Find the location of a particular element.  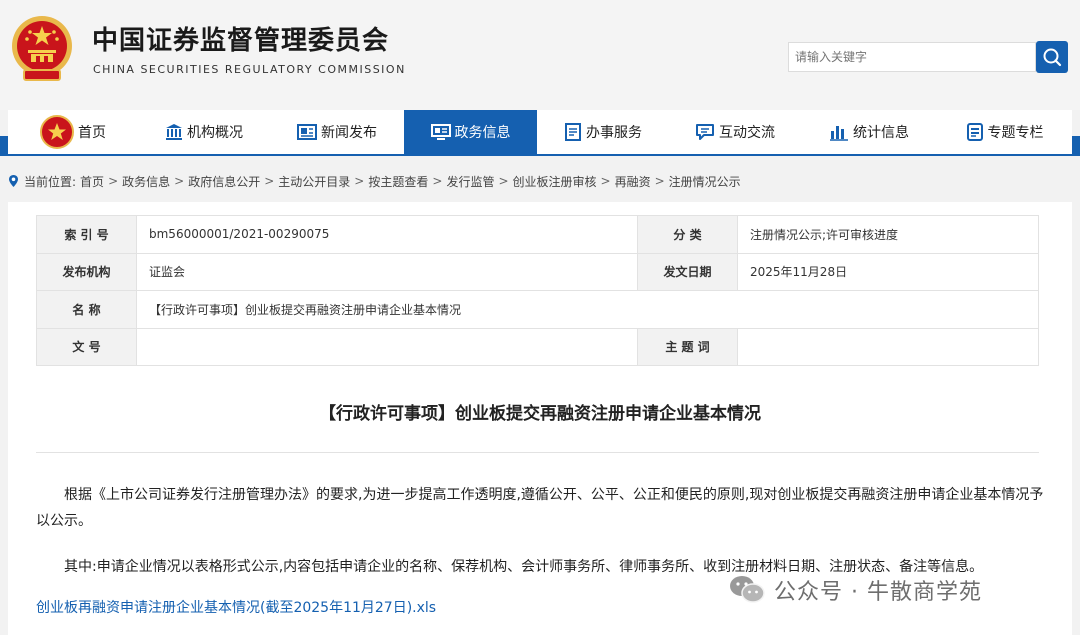

issuer-label: 发布机构 is located at coordinates (86, 271).